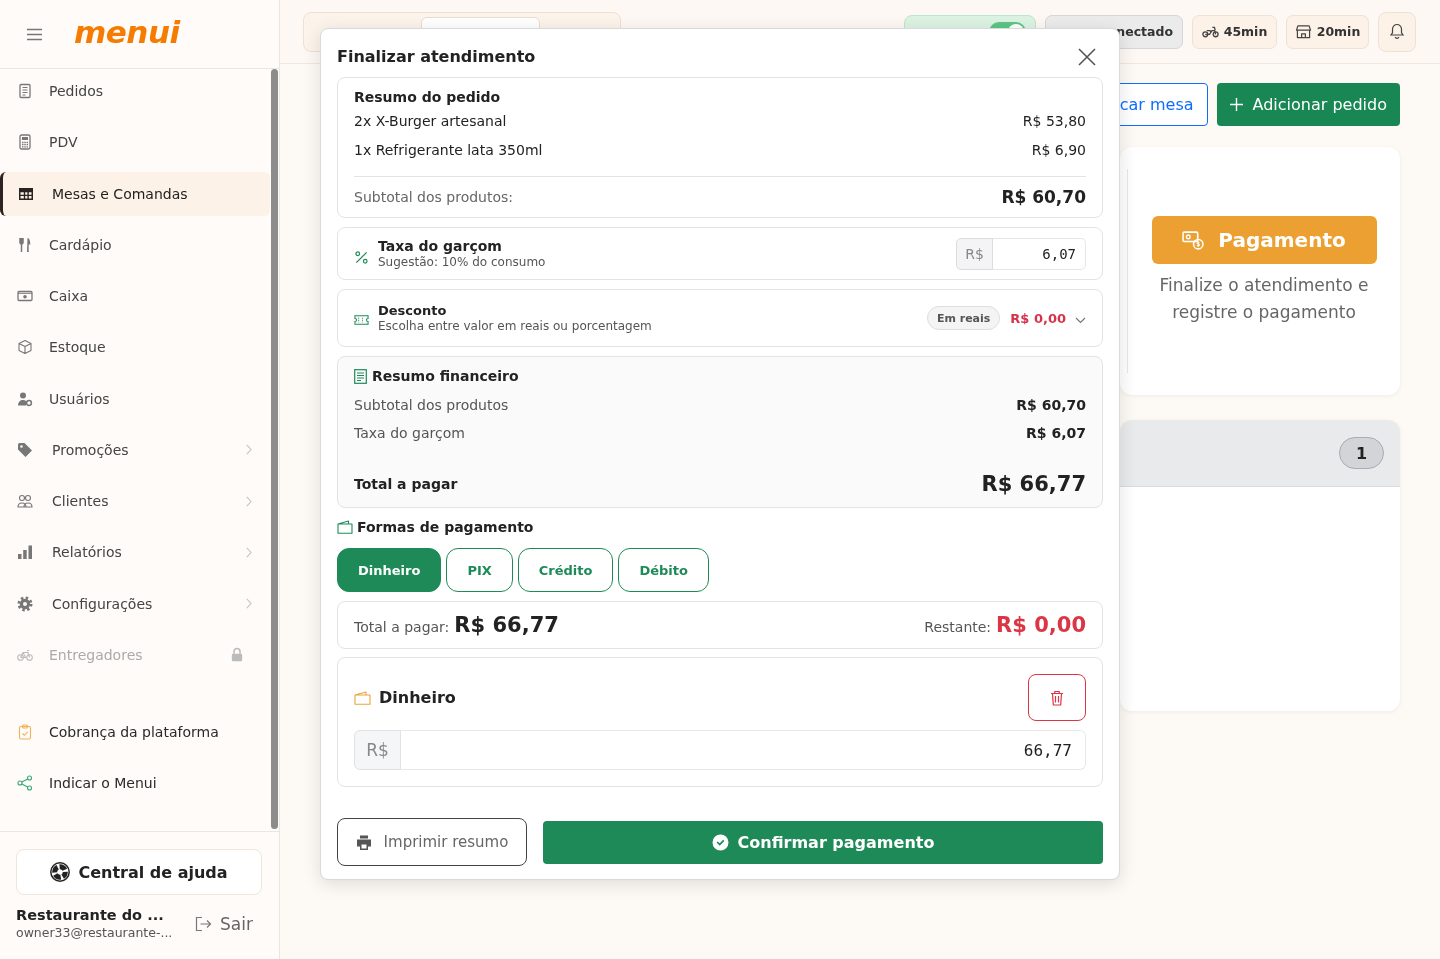 The height and width of the screenshot is (959, 1440). I want to click on trash-icon, so click(1057, 697).